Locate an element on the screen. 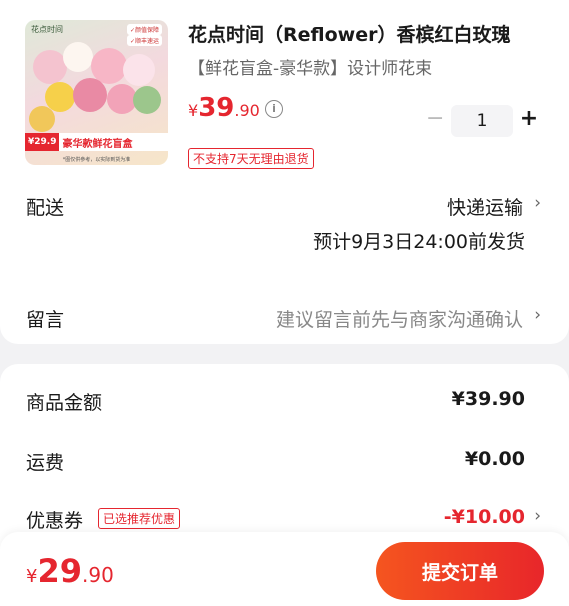  delivery-label: 配送 is located at coordinates (45, 208).